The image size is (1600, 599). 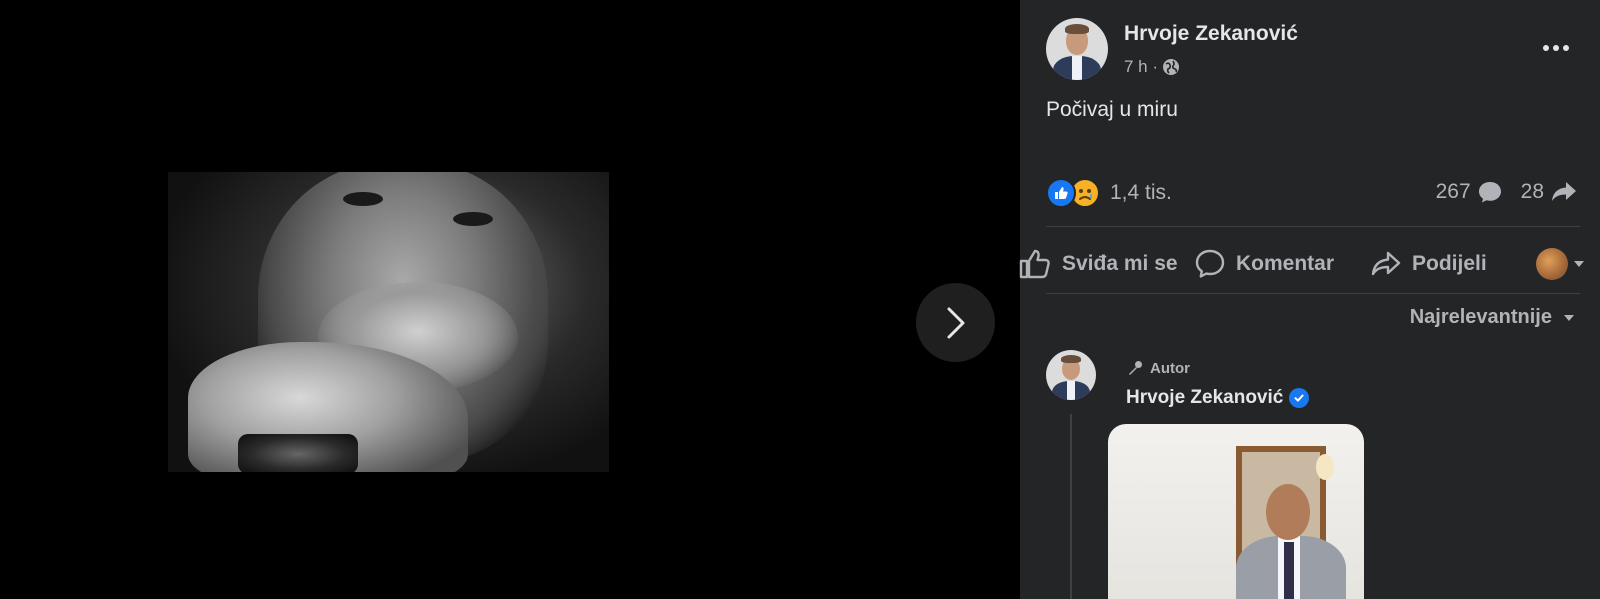 I want to click on like-button: Sviđa mi se, so click(x=1098, y=264).